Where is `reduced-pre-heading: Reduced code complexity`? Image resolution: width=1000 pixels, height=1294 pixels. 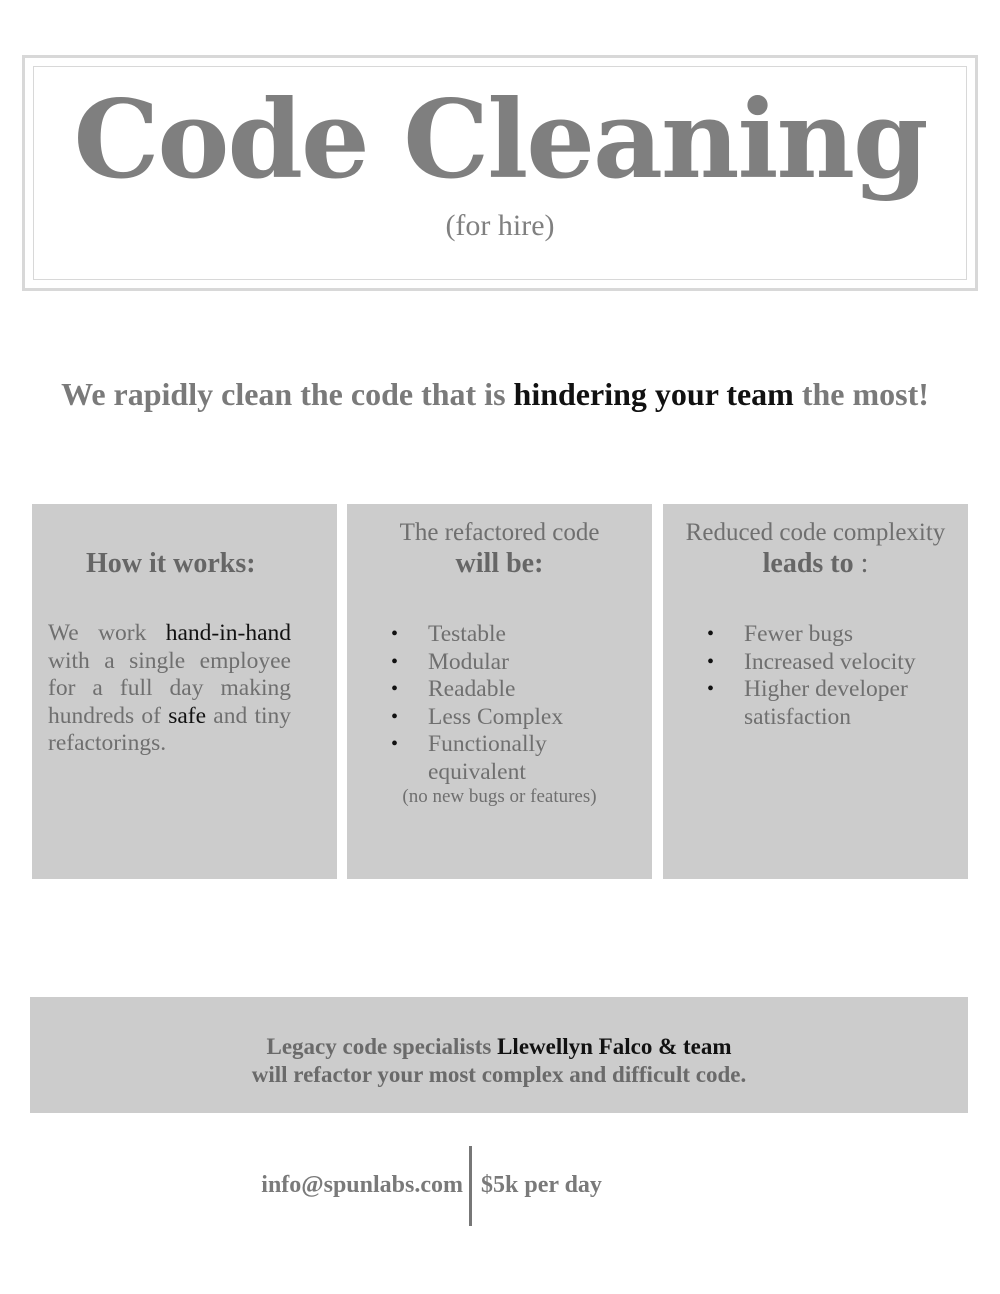
reduced-pre-heading: Reduced code complexity is located at coordinates (815, 532).